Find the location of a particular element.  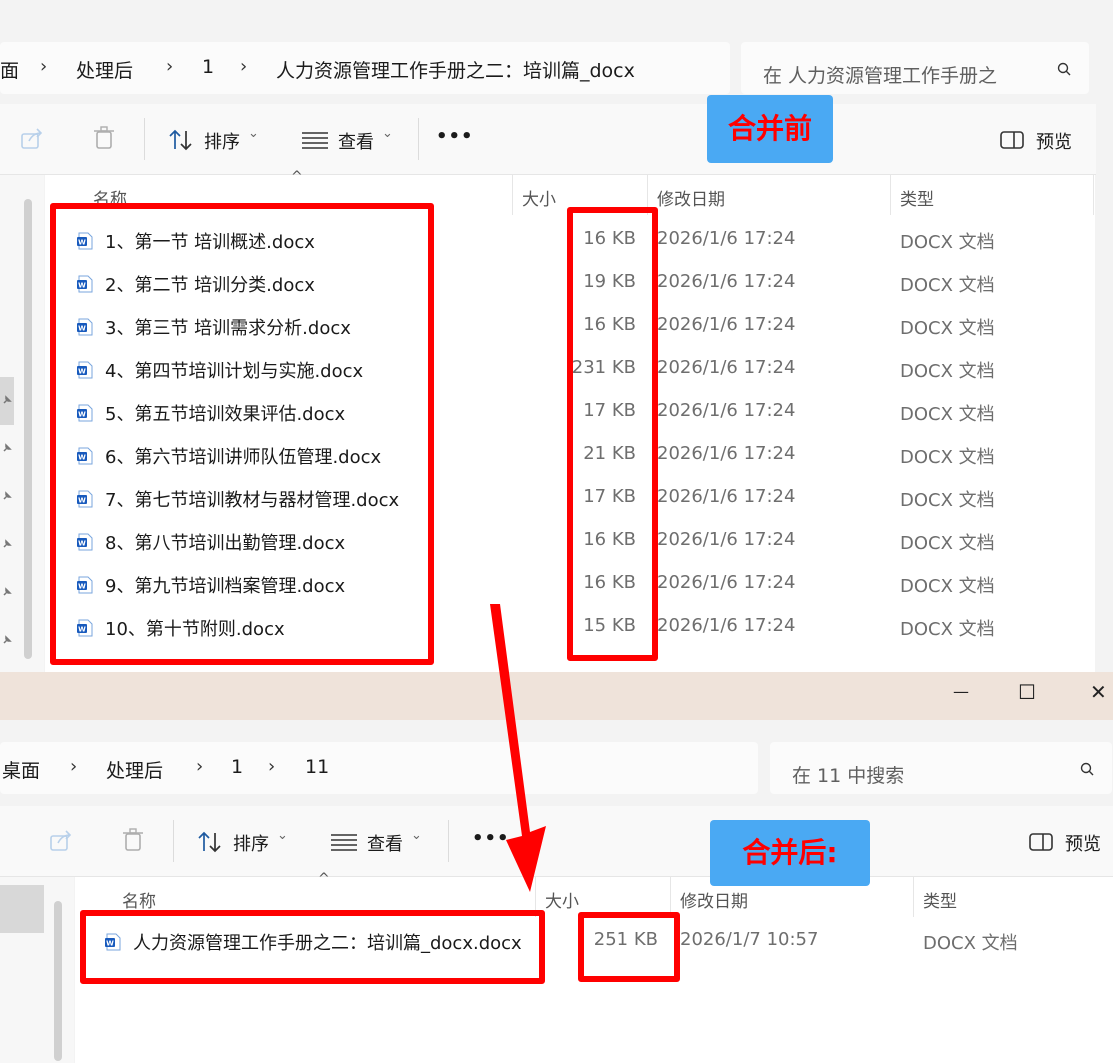

maximize-button: ☐ is located at coordinates (1027, 692).